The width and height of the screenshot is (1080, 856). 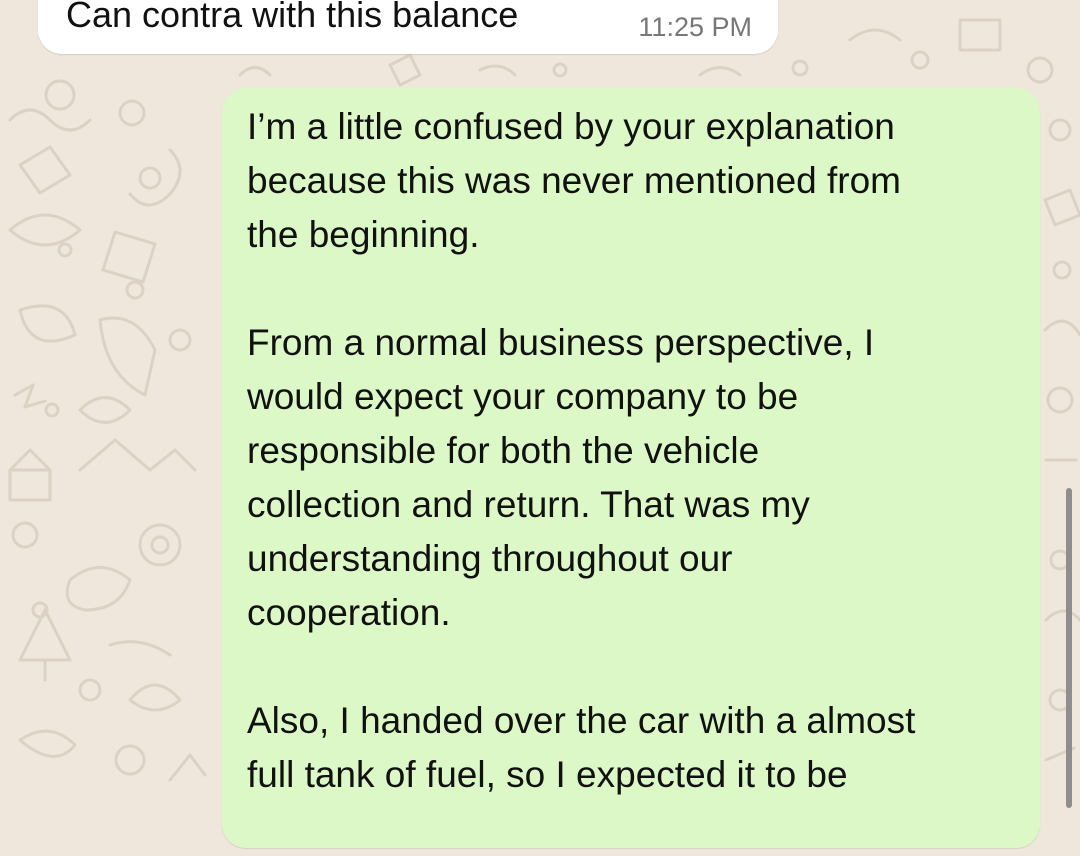 I want to click on incoming-message-timestamp: 11:25 PM, so click(x=695, y=27).